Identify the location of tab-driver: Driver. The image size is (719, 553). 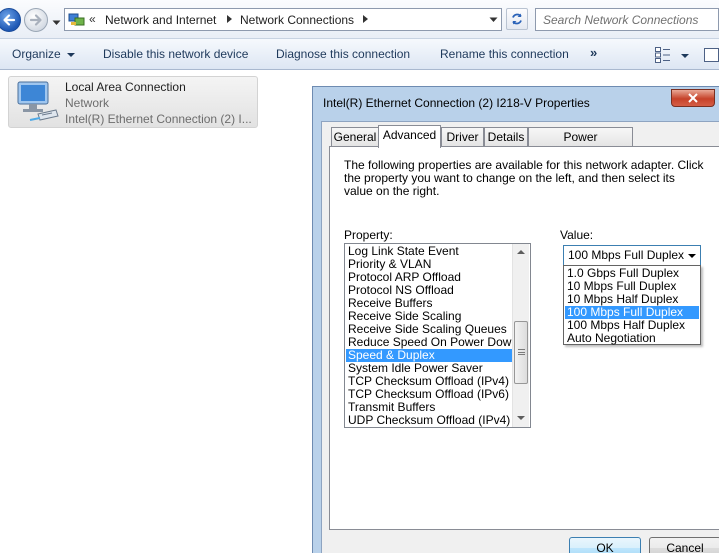
(462, 137).